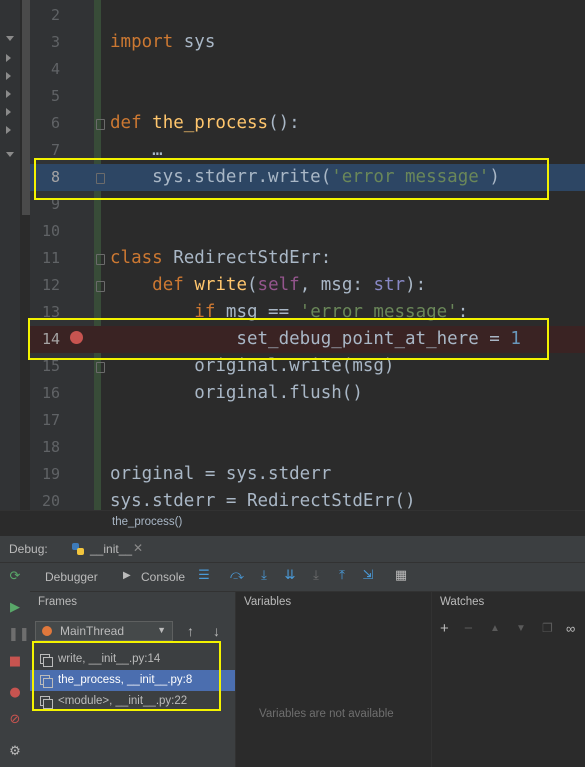 The width and height of the screenshot is (585, 767). I want to click on line-number: 2, so click(45, 15).